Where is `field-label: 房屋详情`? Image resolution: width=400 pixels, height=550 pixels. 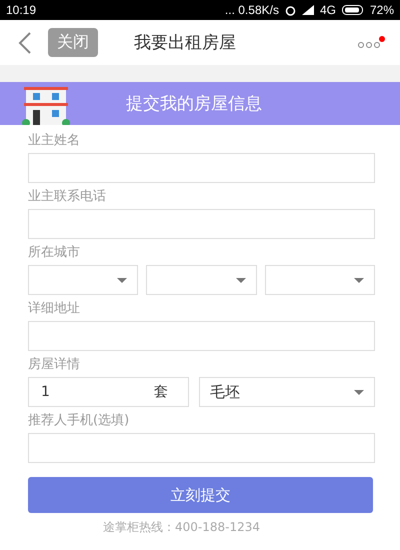 field-label: 房屋详情 is located at coordinates (54, 365).